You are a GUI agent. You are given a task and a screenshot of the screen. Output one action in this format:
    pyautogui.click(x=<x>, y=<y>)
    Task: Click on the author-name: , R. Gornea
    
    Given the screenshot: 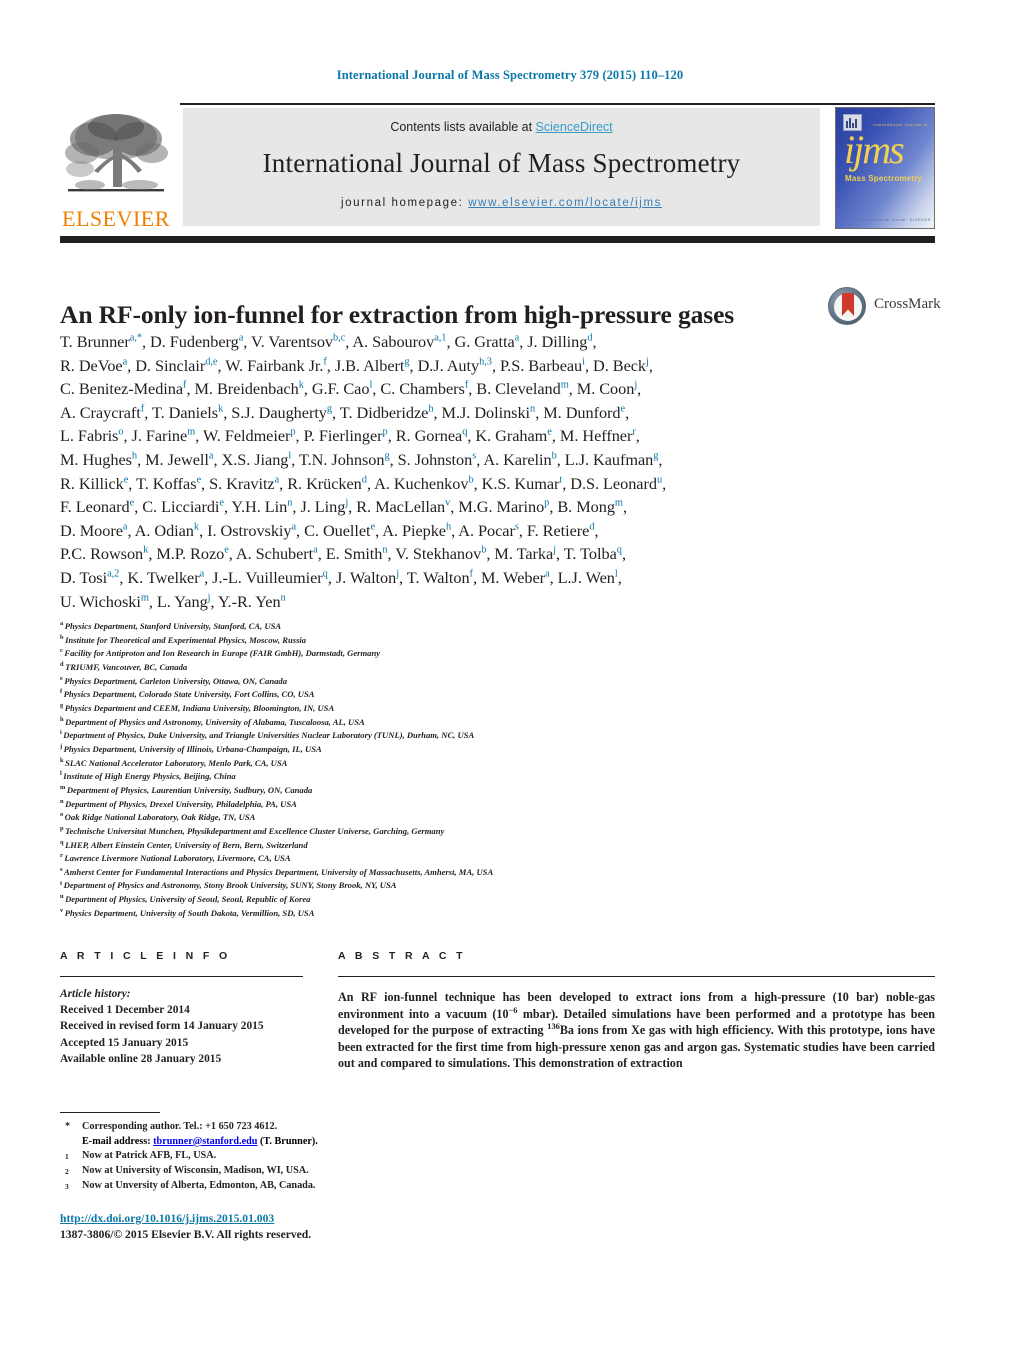 What is the action you would take?
    pyautogui.click(x=425, y=436)
    